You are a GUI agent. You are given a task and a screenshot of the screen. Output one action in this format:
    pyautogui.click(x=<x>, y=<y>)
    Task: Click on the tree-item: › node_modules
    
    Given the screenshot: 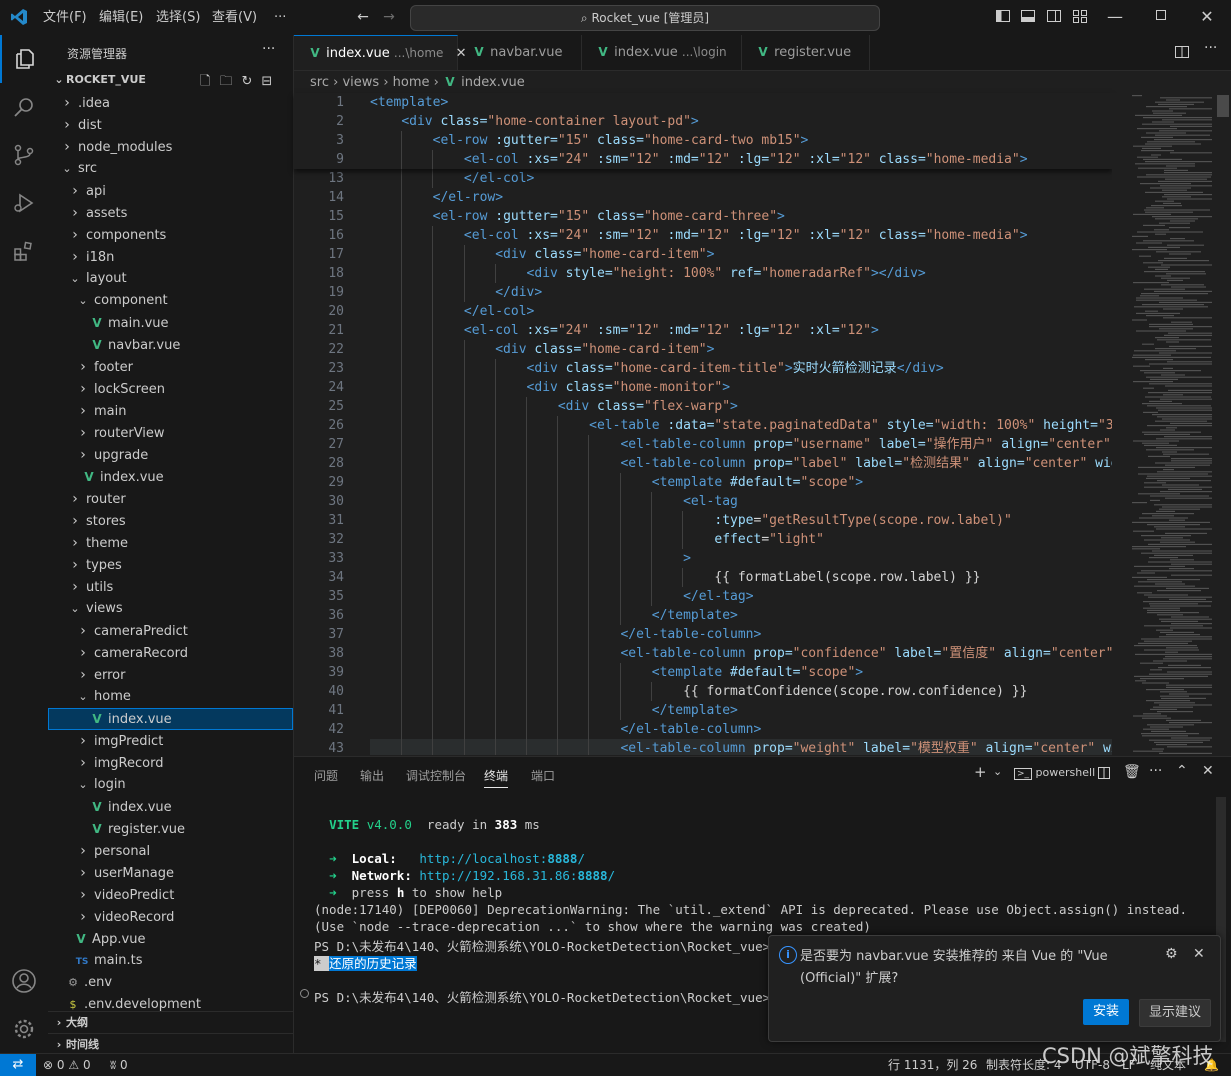 What is the action you would take?
    pyautogui.click(x=170, y=147)
    